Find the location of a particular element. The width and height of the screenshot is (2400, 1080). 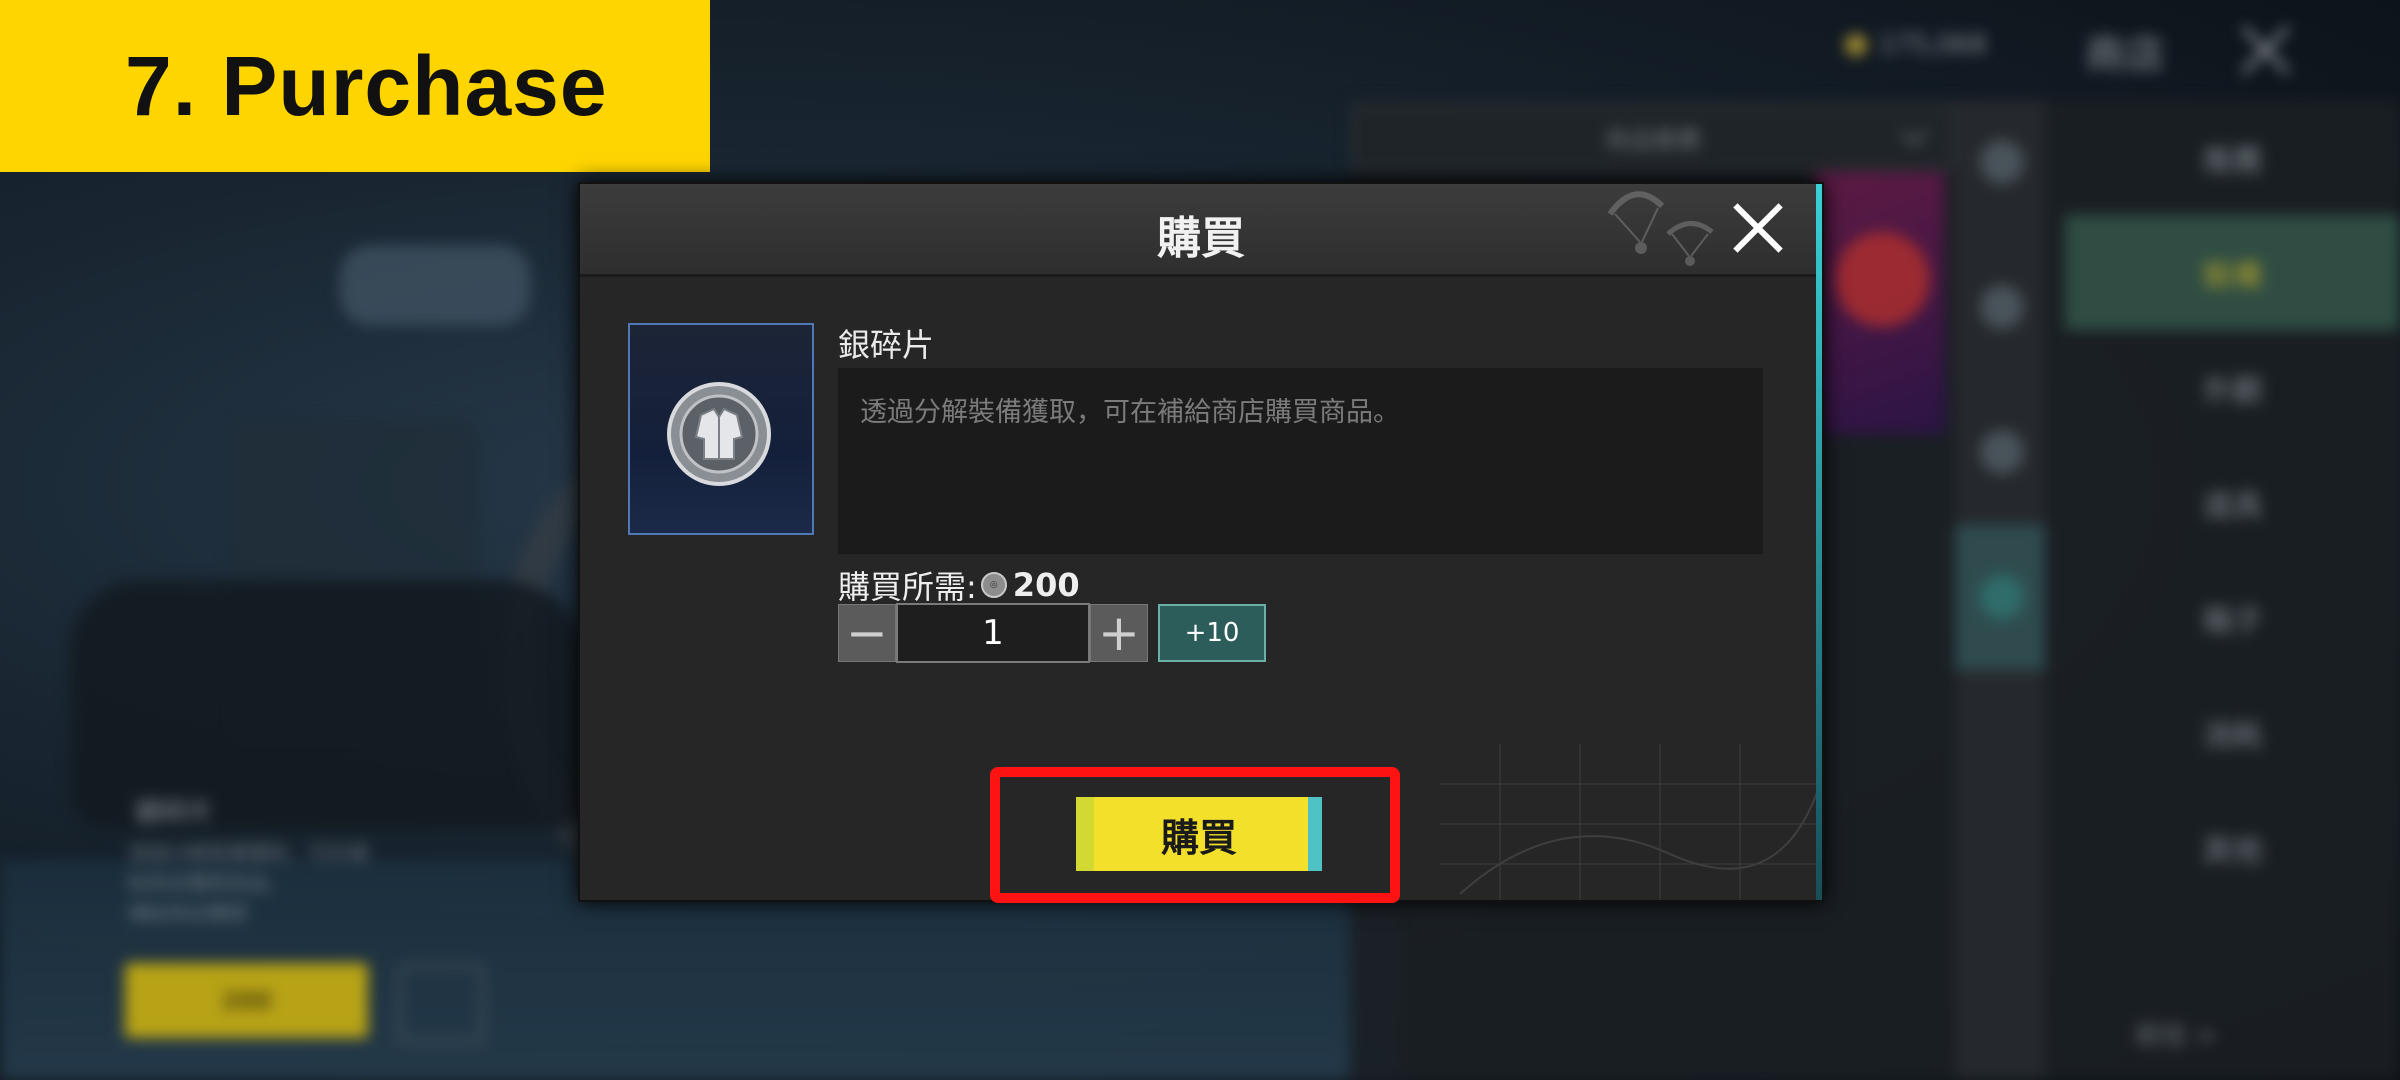

side-menu-item: 道具 is located at coordinates (2232, 502).